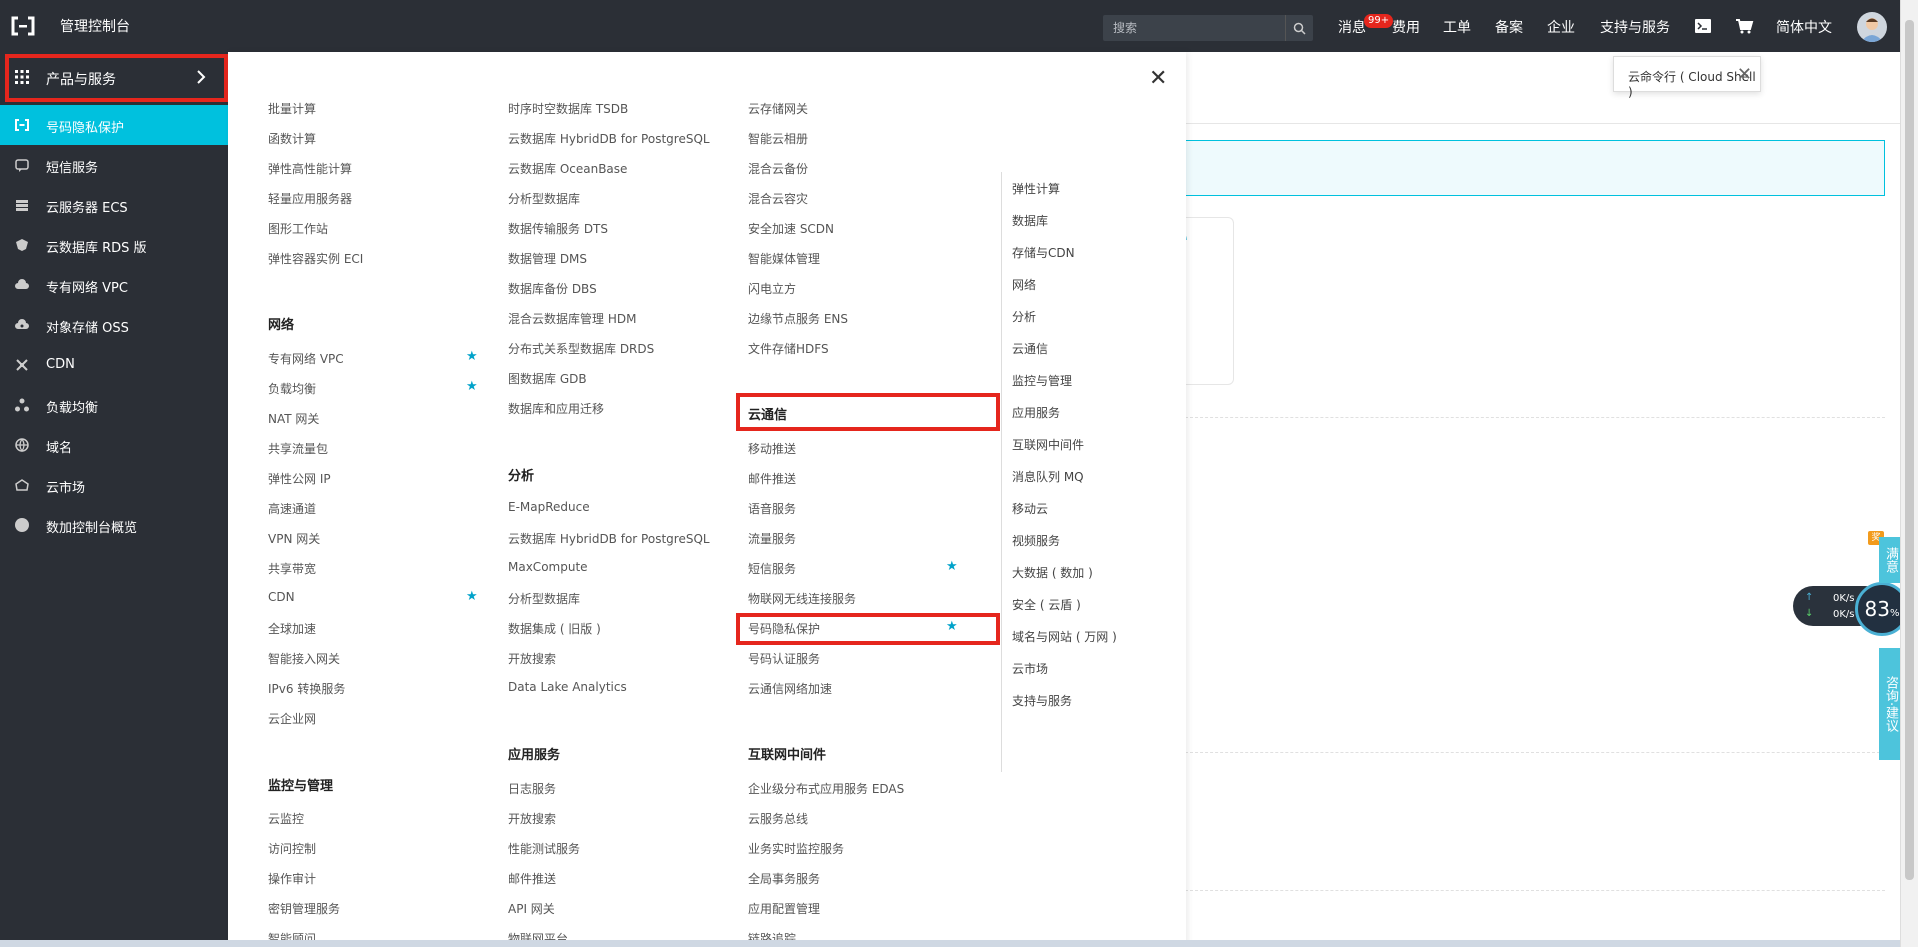 This screenshot has height=947, width=1918. I want to click on product-link: 弹性容器实例 ECI, so click(315, 258).